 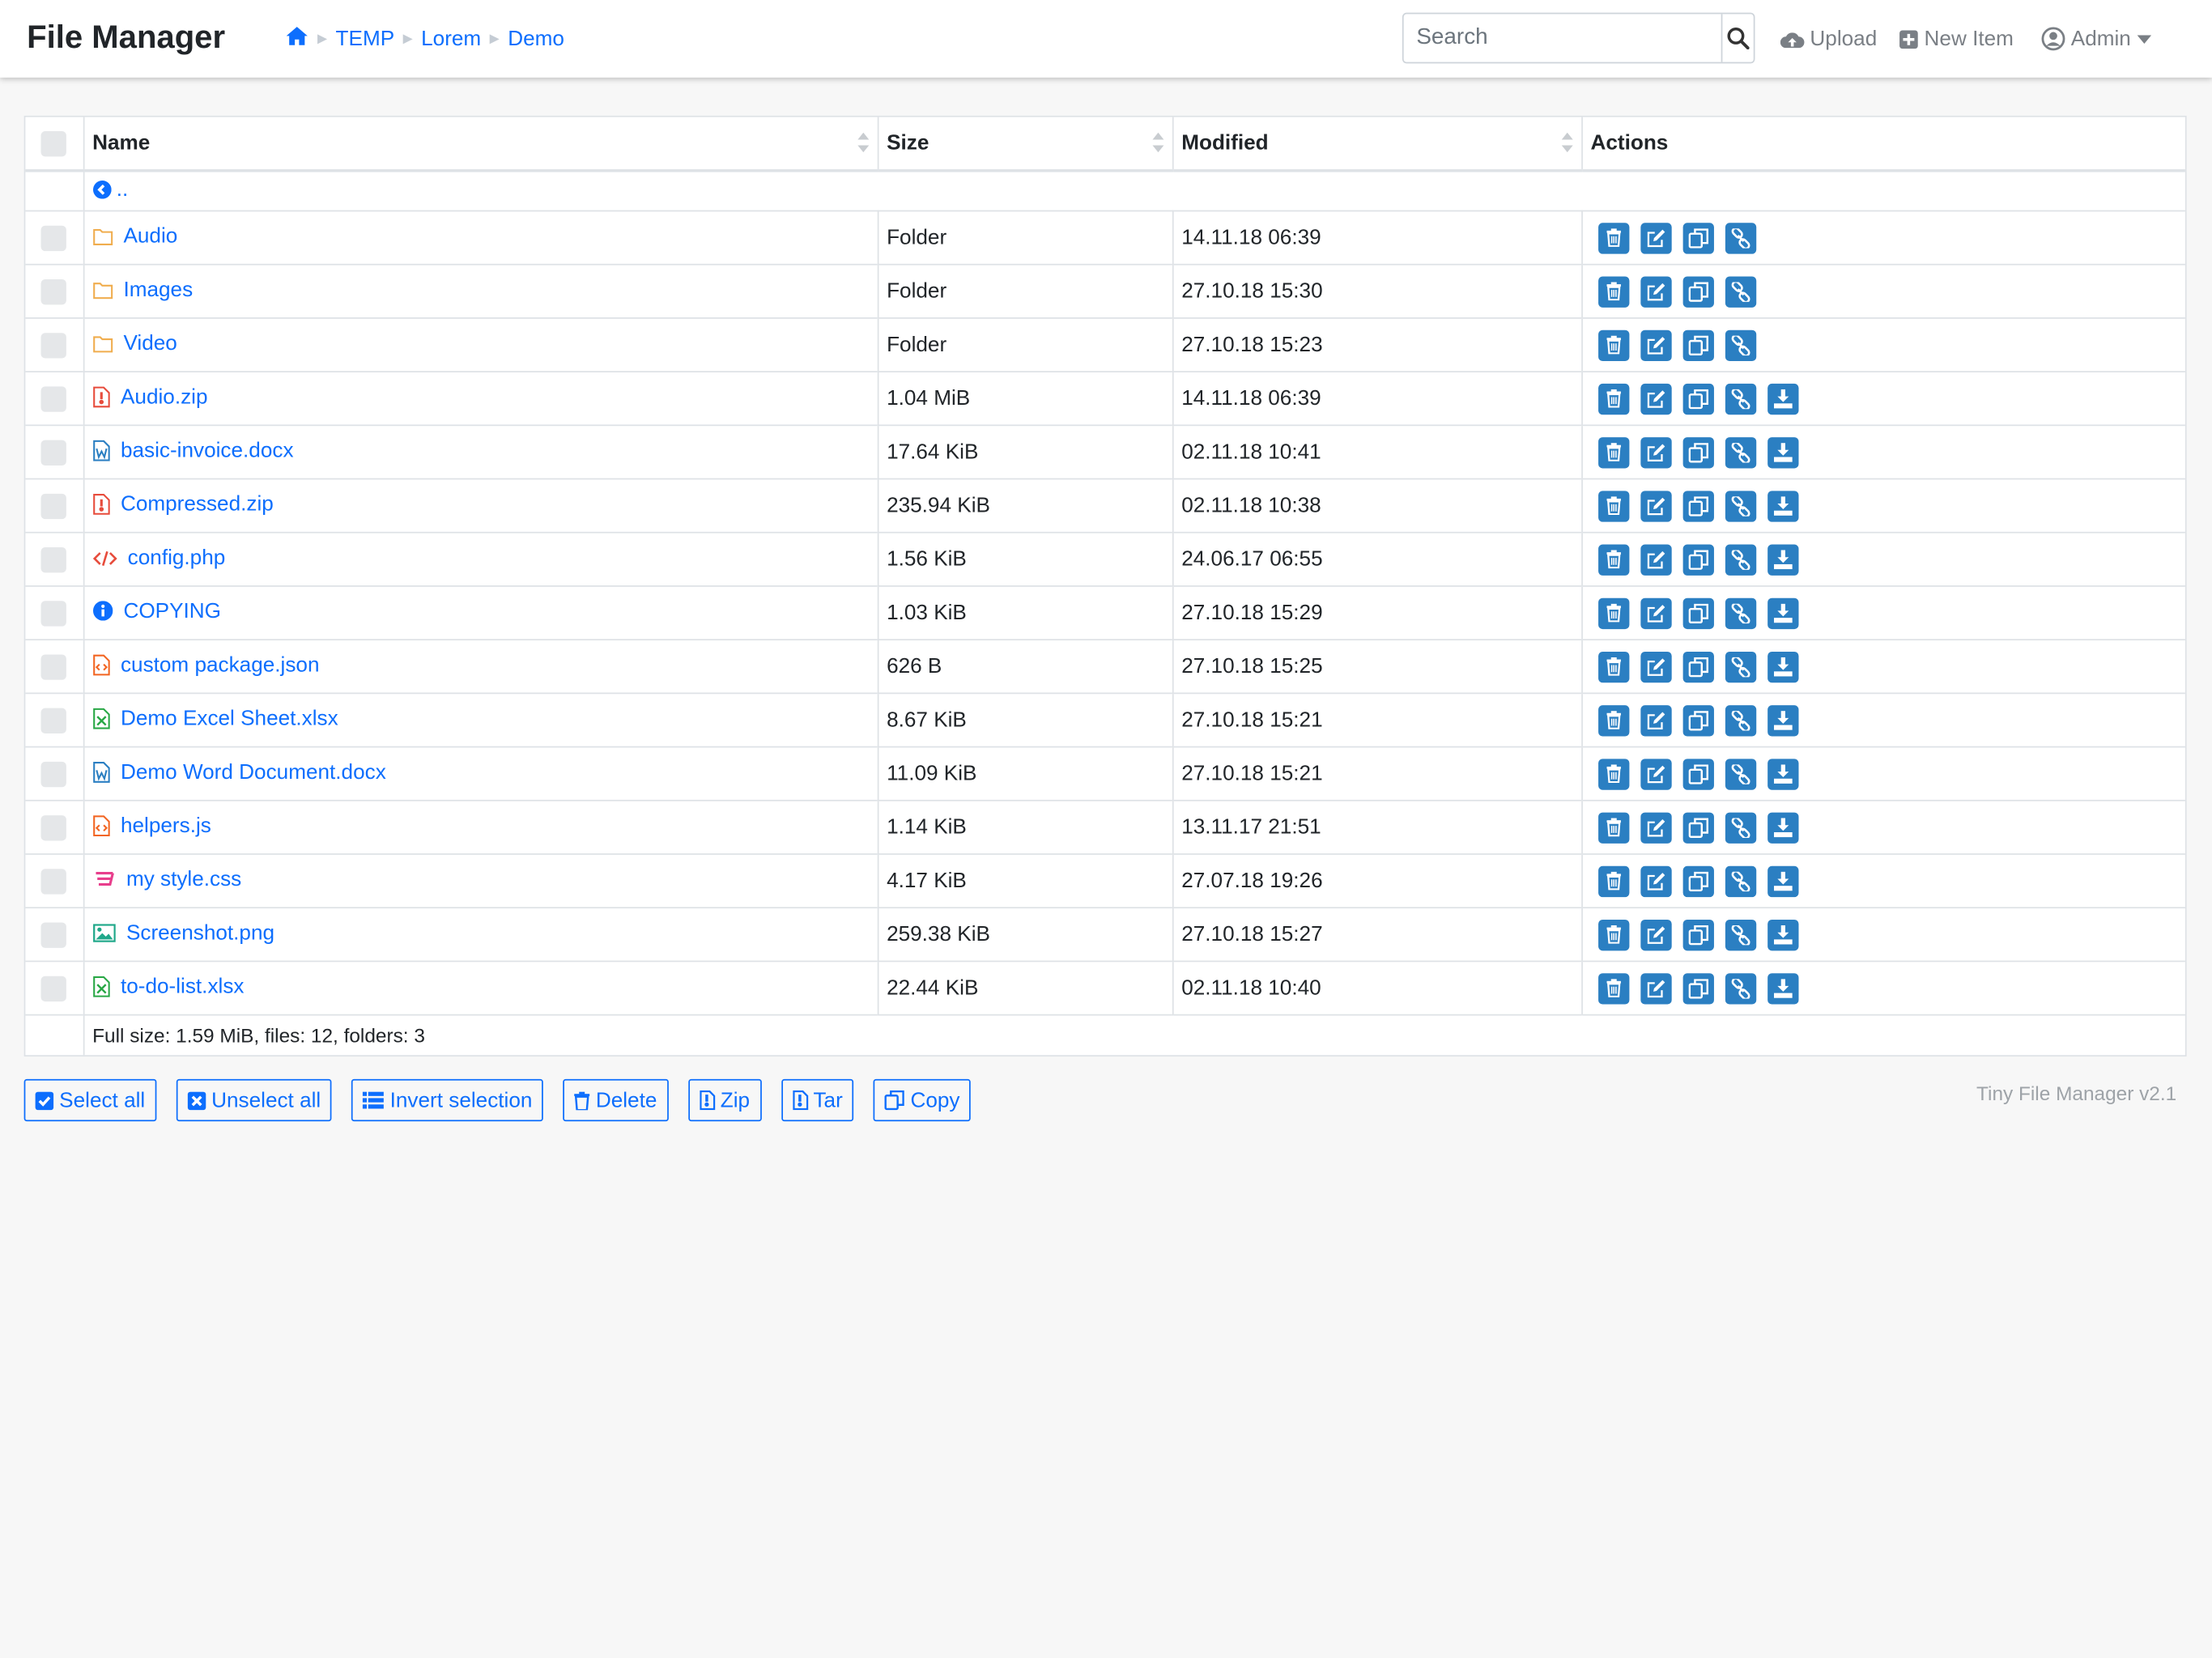 What do you see at coordinates (193, 450) in the screenshot?
I see `file-name-link: basic-invoice.docx` at bounding box center [193, 450].